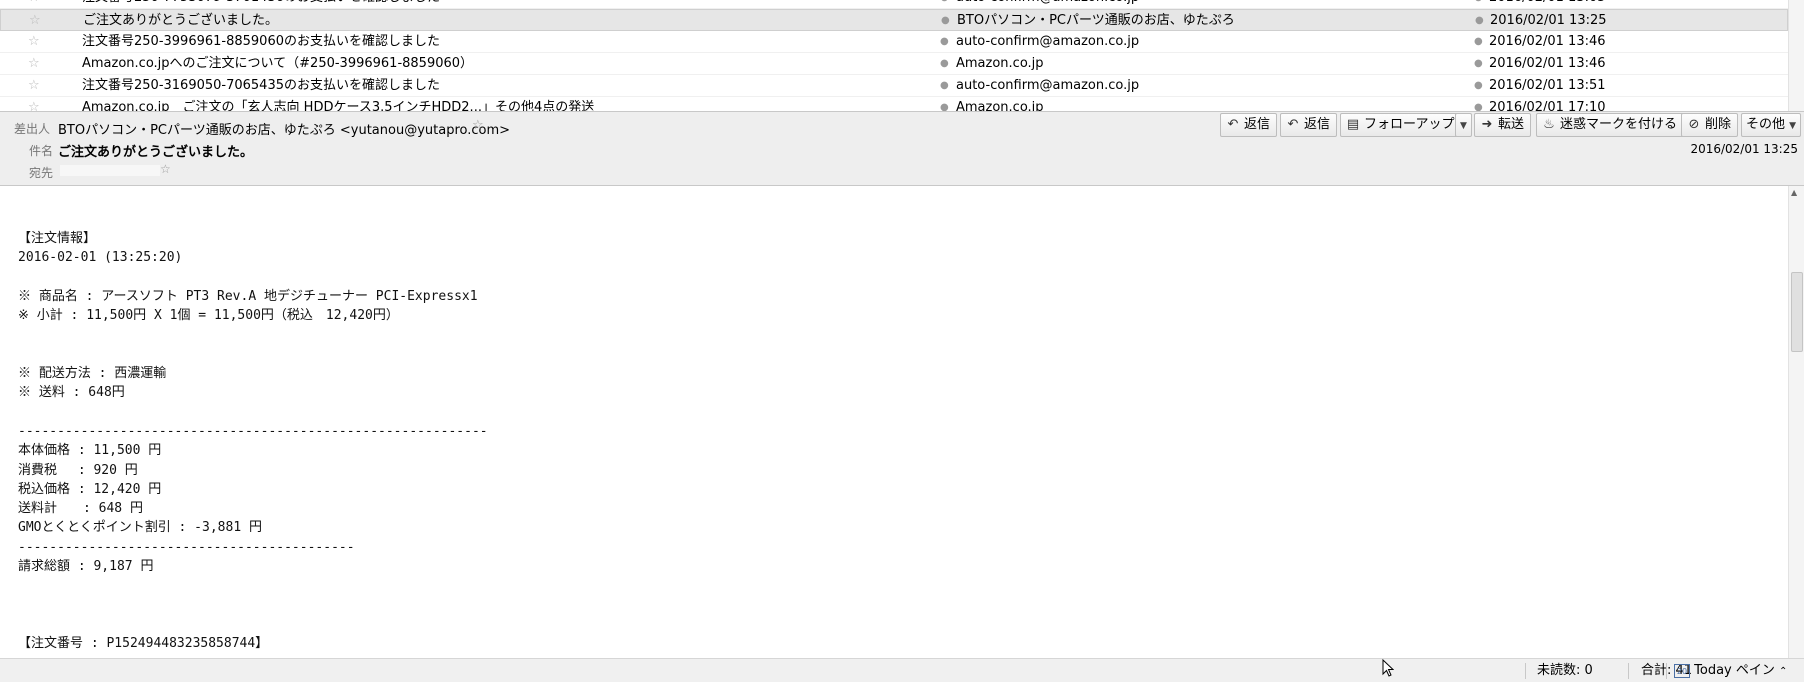 The height and width of the screenshot is (683, 1804). Describe the element at coordinates (110, 170) in the screenshot. I see `recipient-redacted` at that location.